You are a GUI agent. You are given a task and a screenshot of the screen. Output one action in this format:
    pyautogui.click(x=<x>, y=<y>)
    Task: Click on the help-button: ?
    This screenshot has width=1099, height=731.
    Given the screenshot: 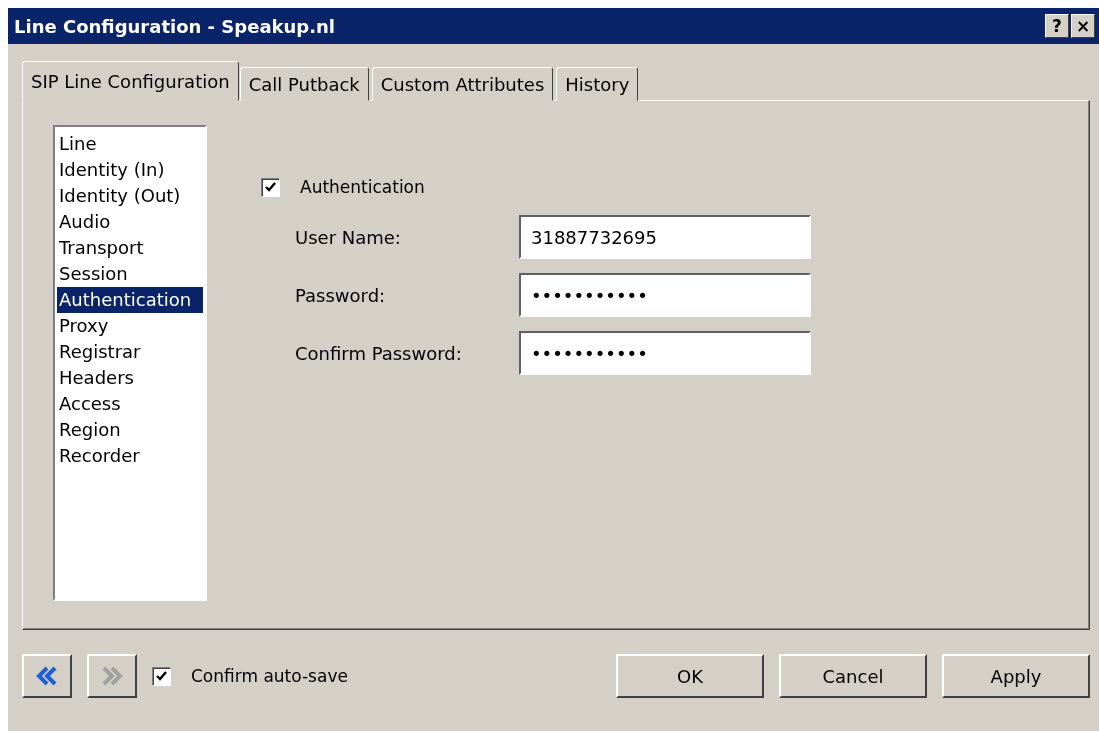 What is the action you would take?
    pyautogui.click(x=1057, y=26)
    